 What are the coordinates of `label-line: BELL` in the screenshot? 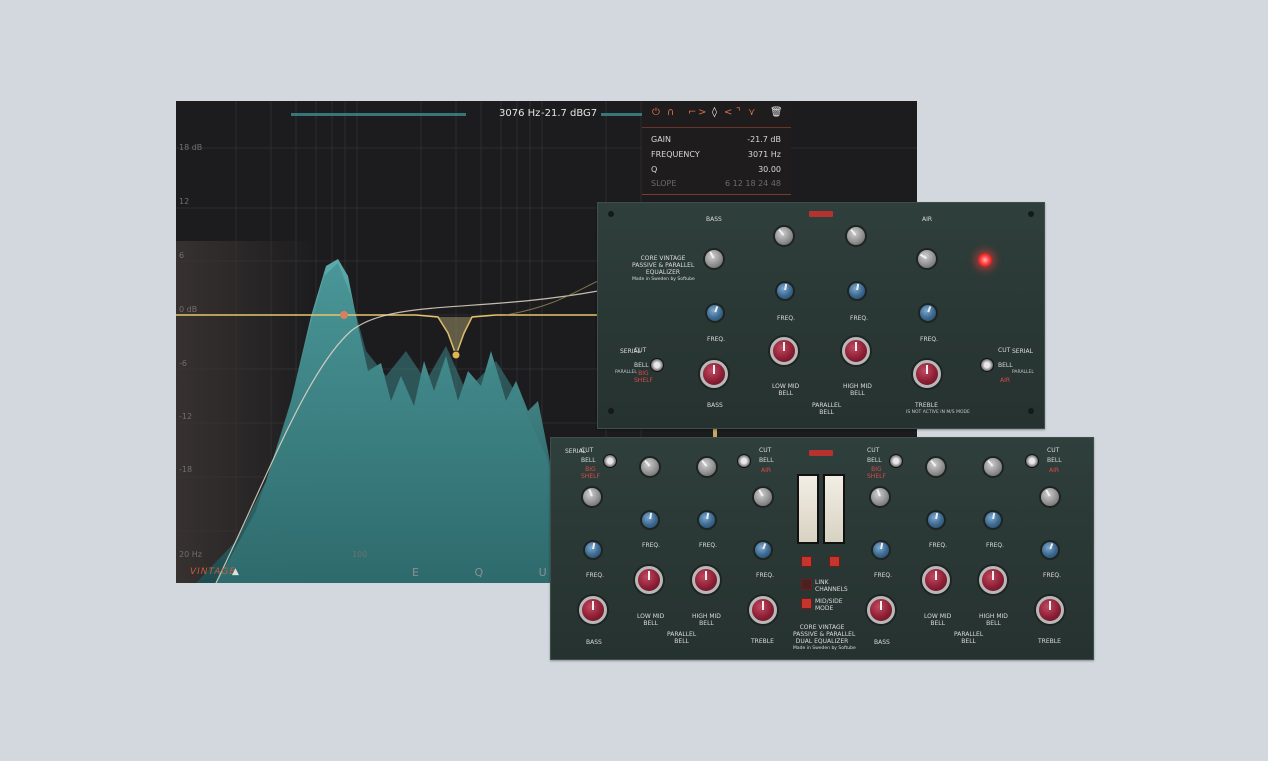 It's located at (706, 623).